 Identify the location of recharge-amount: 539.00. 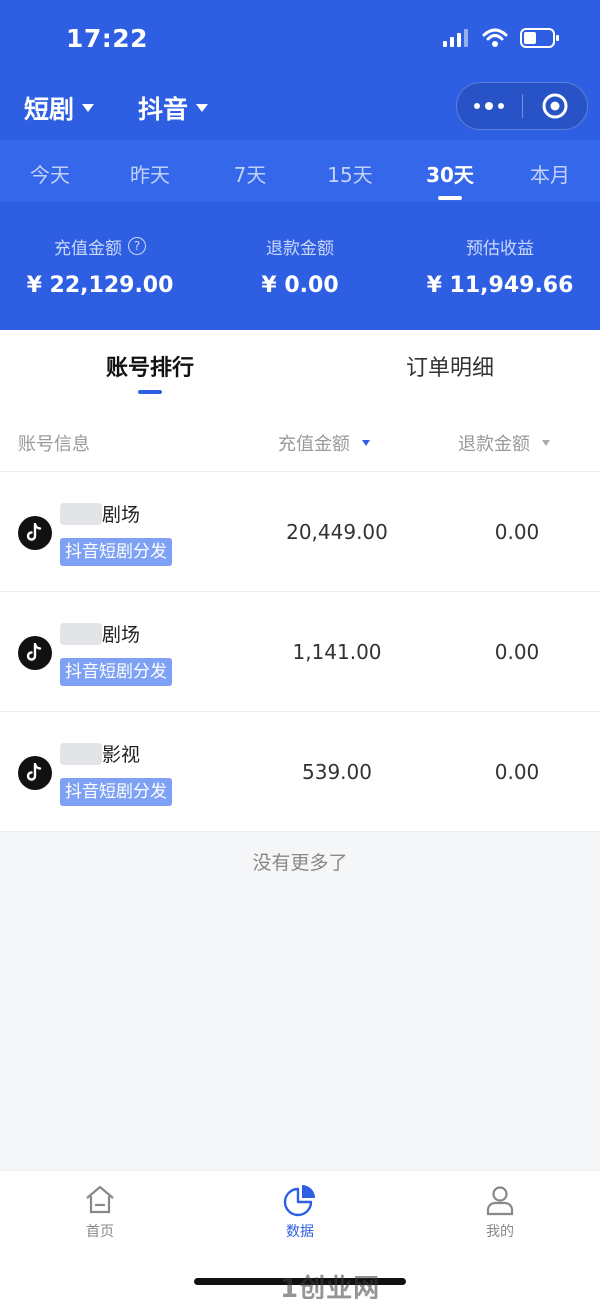
(337, 772).